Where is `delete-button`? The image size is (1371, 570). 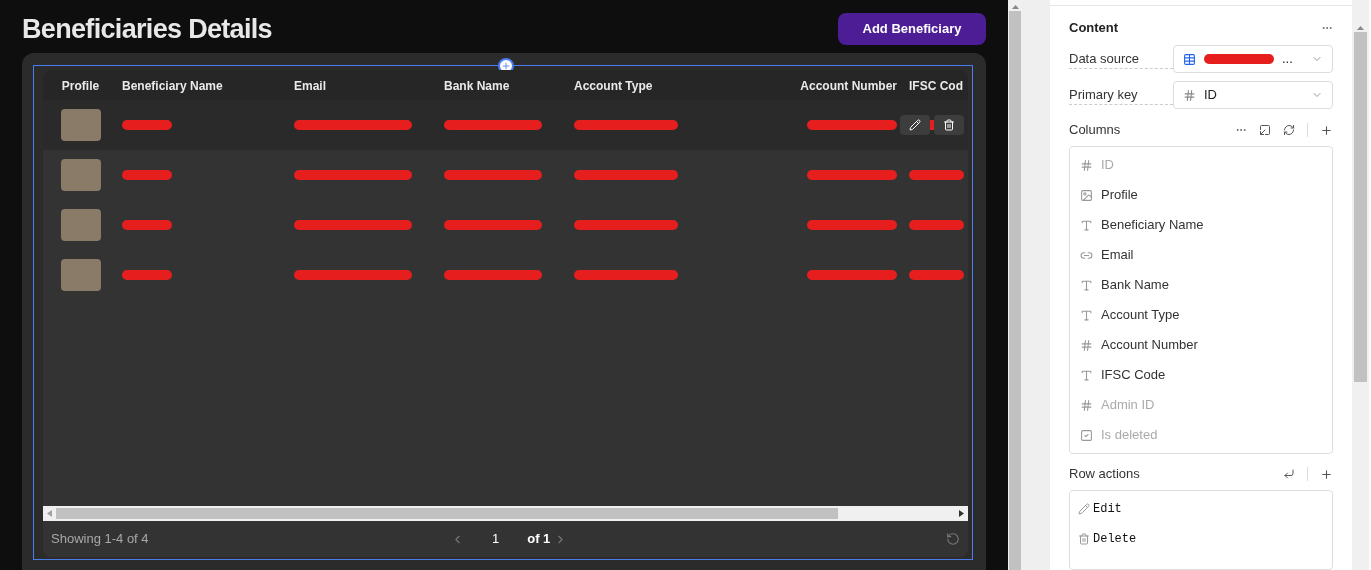
delete-button is located at coordinates (949, 125).